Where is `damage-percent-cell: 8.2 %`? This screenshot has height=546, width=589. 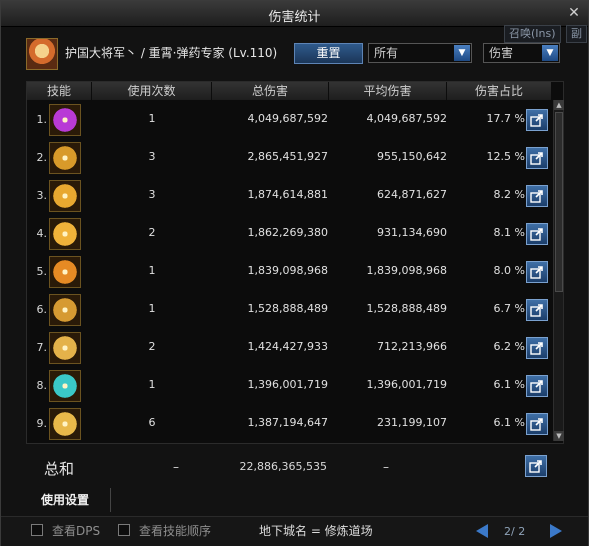
damage-percent-cell: 8.2 % is located at coordinates (509, 194).